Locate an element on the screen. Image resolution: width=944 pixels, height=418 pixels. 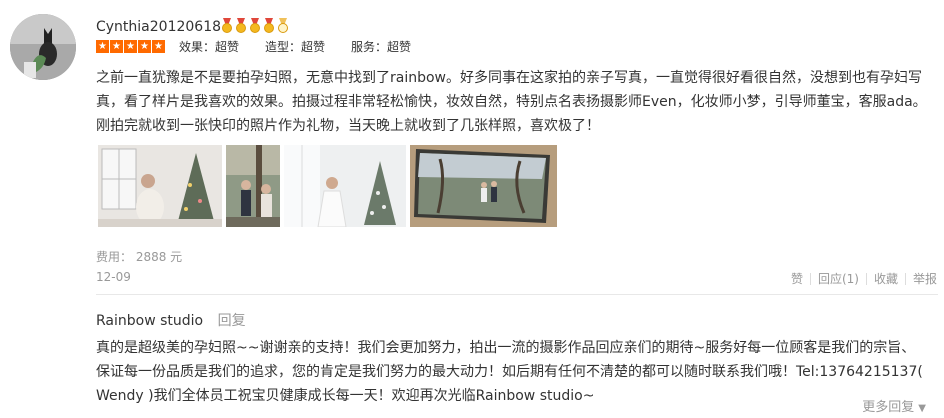
review-photo-framed-print is located at coordinates (483, 186).